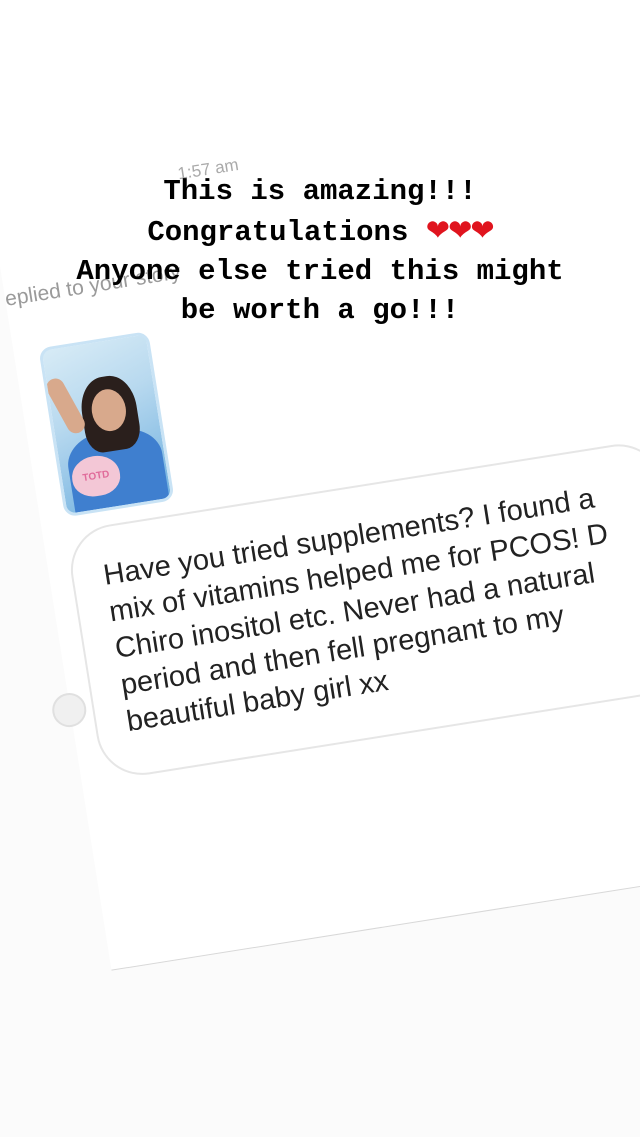 The height and width of the screenshot is (1137, 640). Describe the element at coordinates (320, 310) in the screenshot. I see `caption-line-4: be worth a go!!!` at that location.